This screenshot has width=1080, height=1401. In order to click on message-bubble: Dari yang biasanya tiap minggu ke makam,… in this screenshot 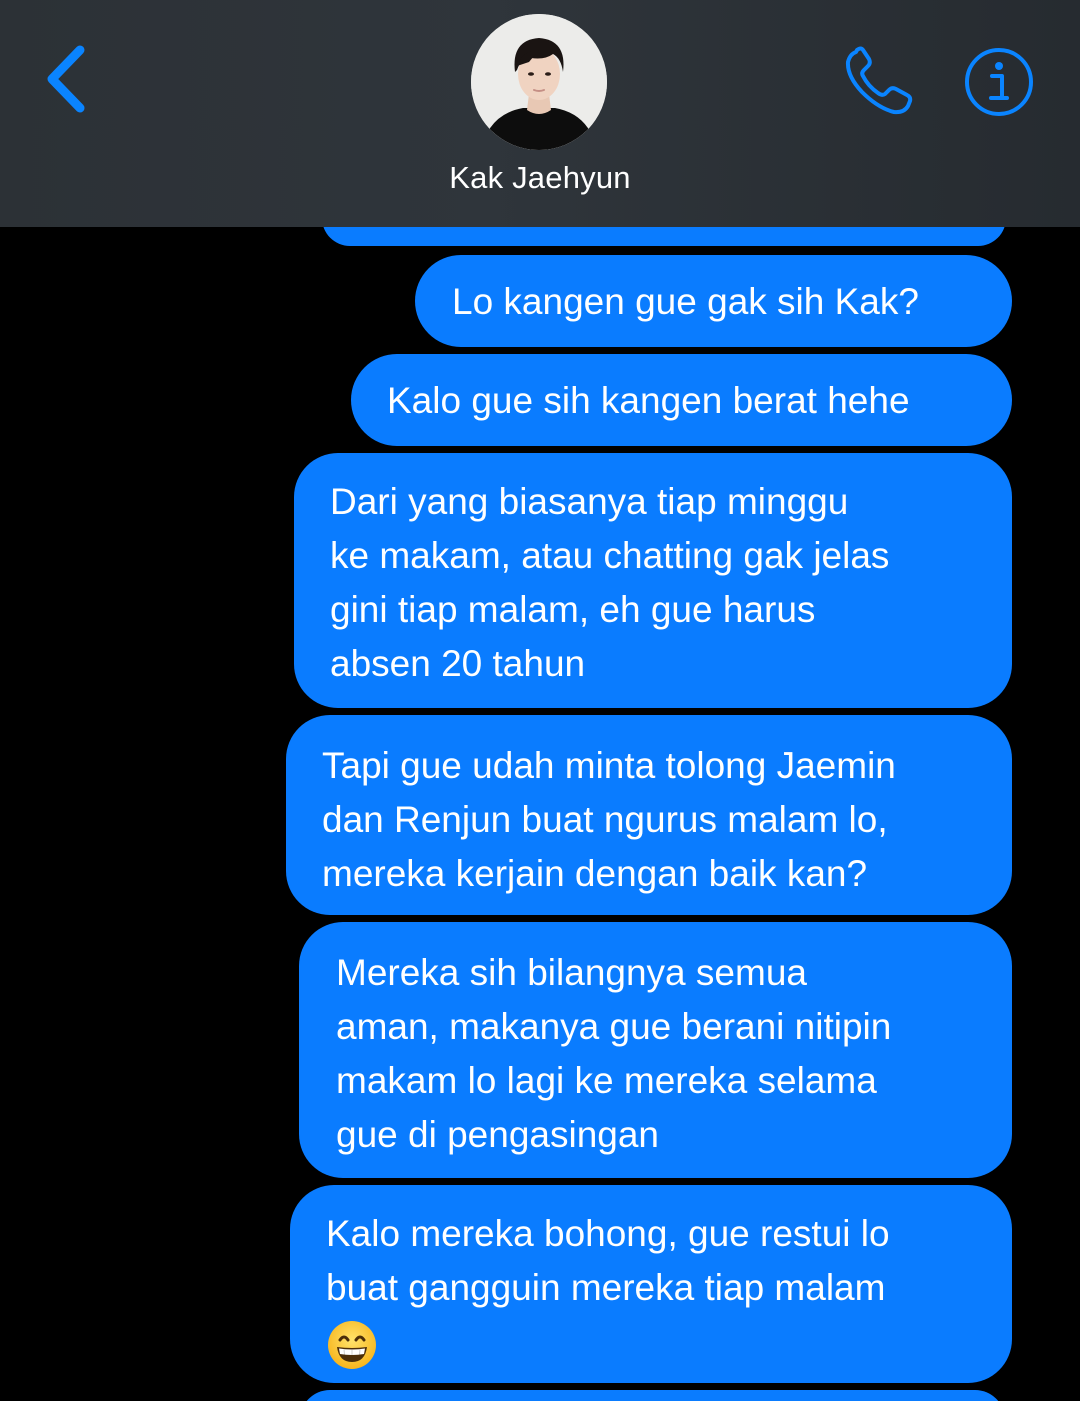, I will do `click(653, 580)`.